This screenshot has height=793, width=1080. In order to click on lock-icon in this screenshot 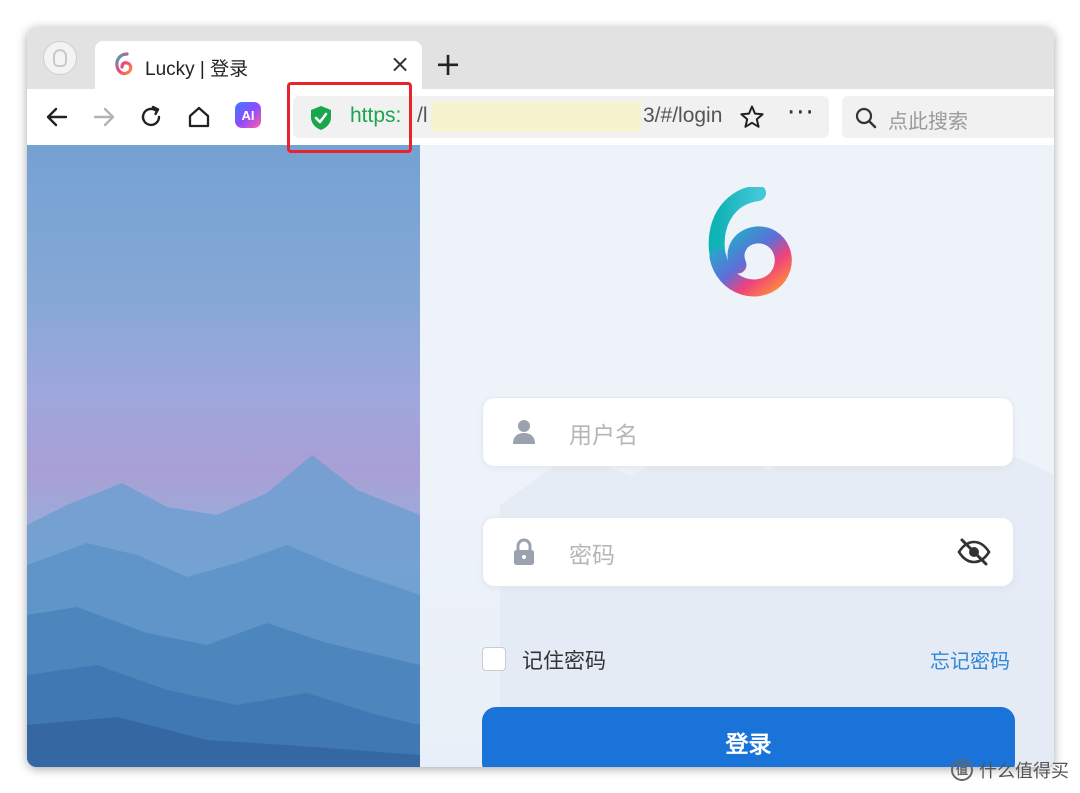, I will do `click(524, 551)`.